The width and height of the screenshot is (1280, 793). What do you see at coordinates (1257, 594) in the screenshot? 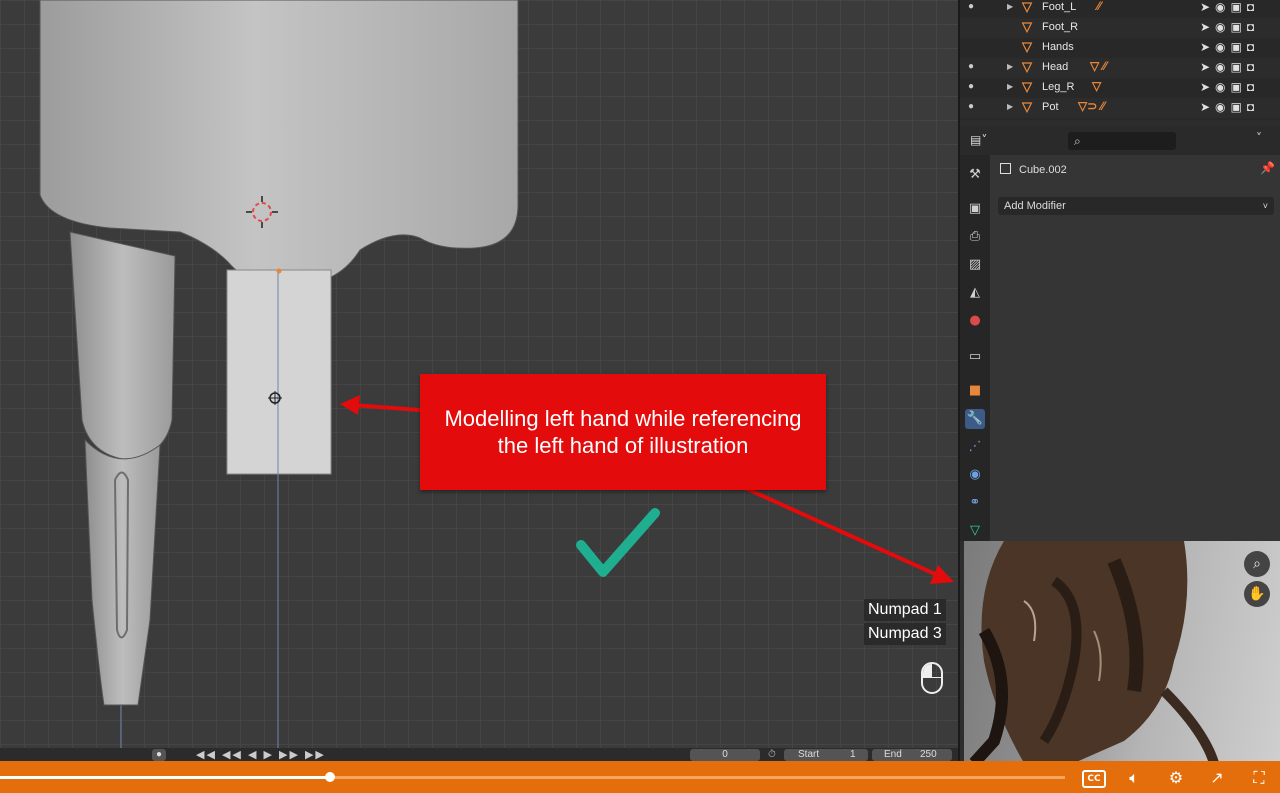
I see `pan-hand-icon: ✋` at bounding box center [1257, 594].